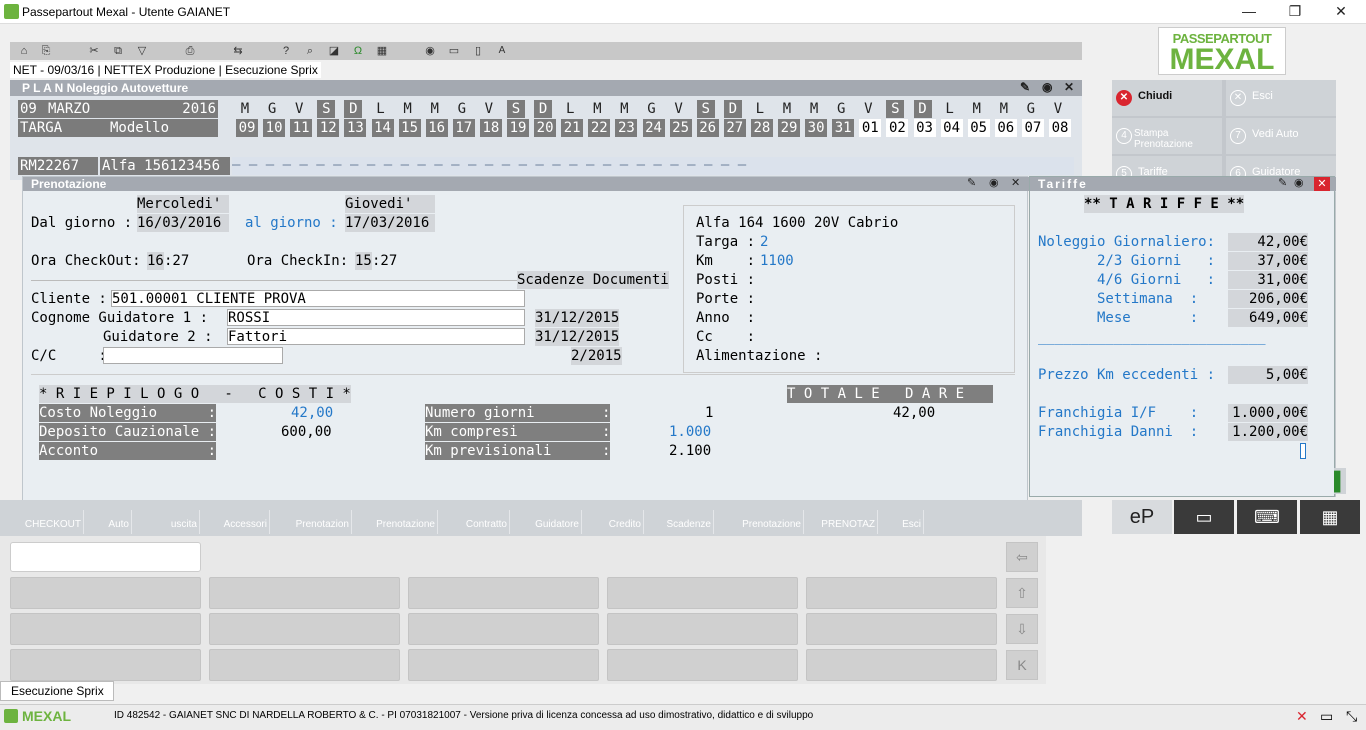  Describe the element at coordinates (1267, 517) in the screenshot. I see `keyboard-button: ⌨` at that location.